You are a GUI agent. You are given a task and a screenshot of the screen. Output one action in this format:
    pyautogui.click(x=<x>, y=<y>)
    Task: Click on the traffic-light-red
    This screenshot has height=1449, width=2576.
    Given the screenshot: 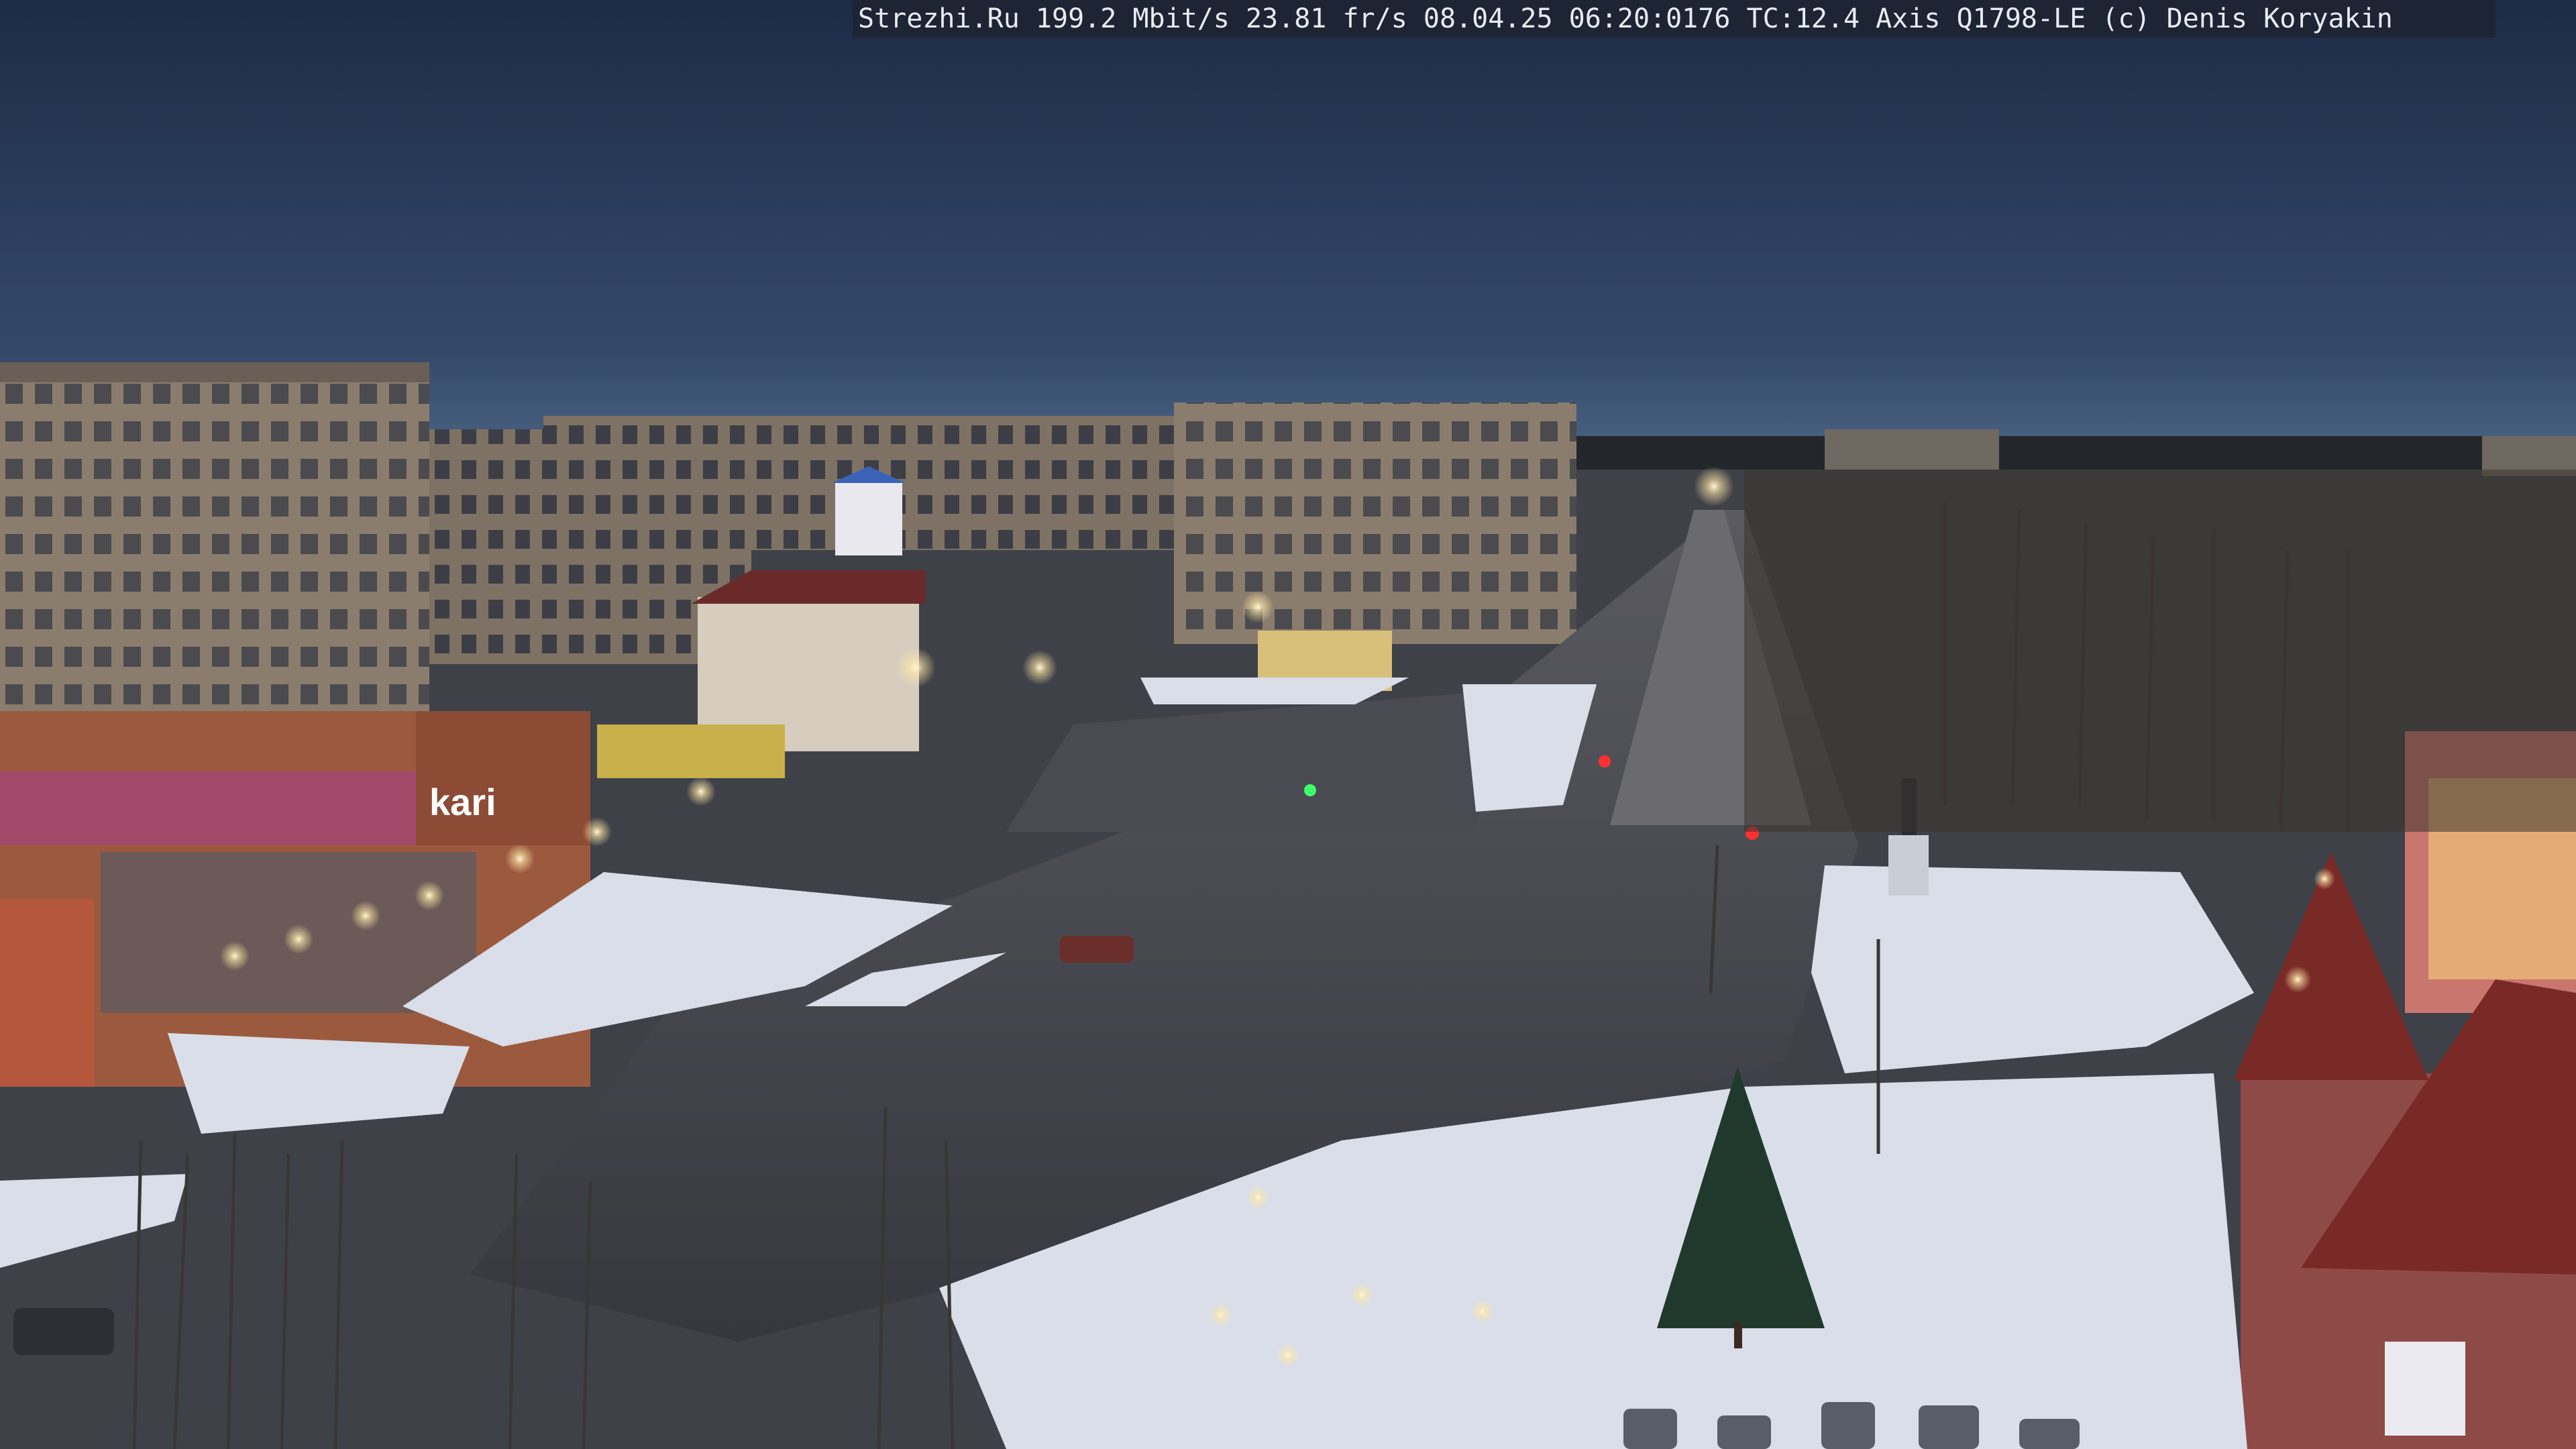 What is the action you would take?
    pyautogui.click(x=1605, y=761)
    